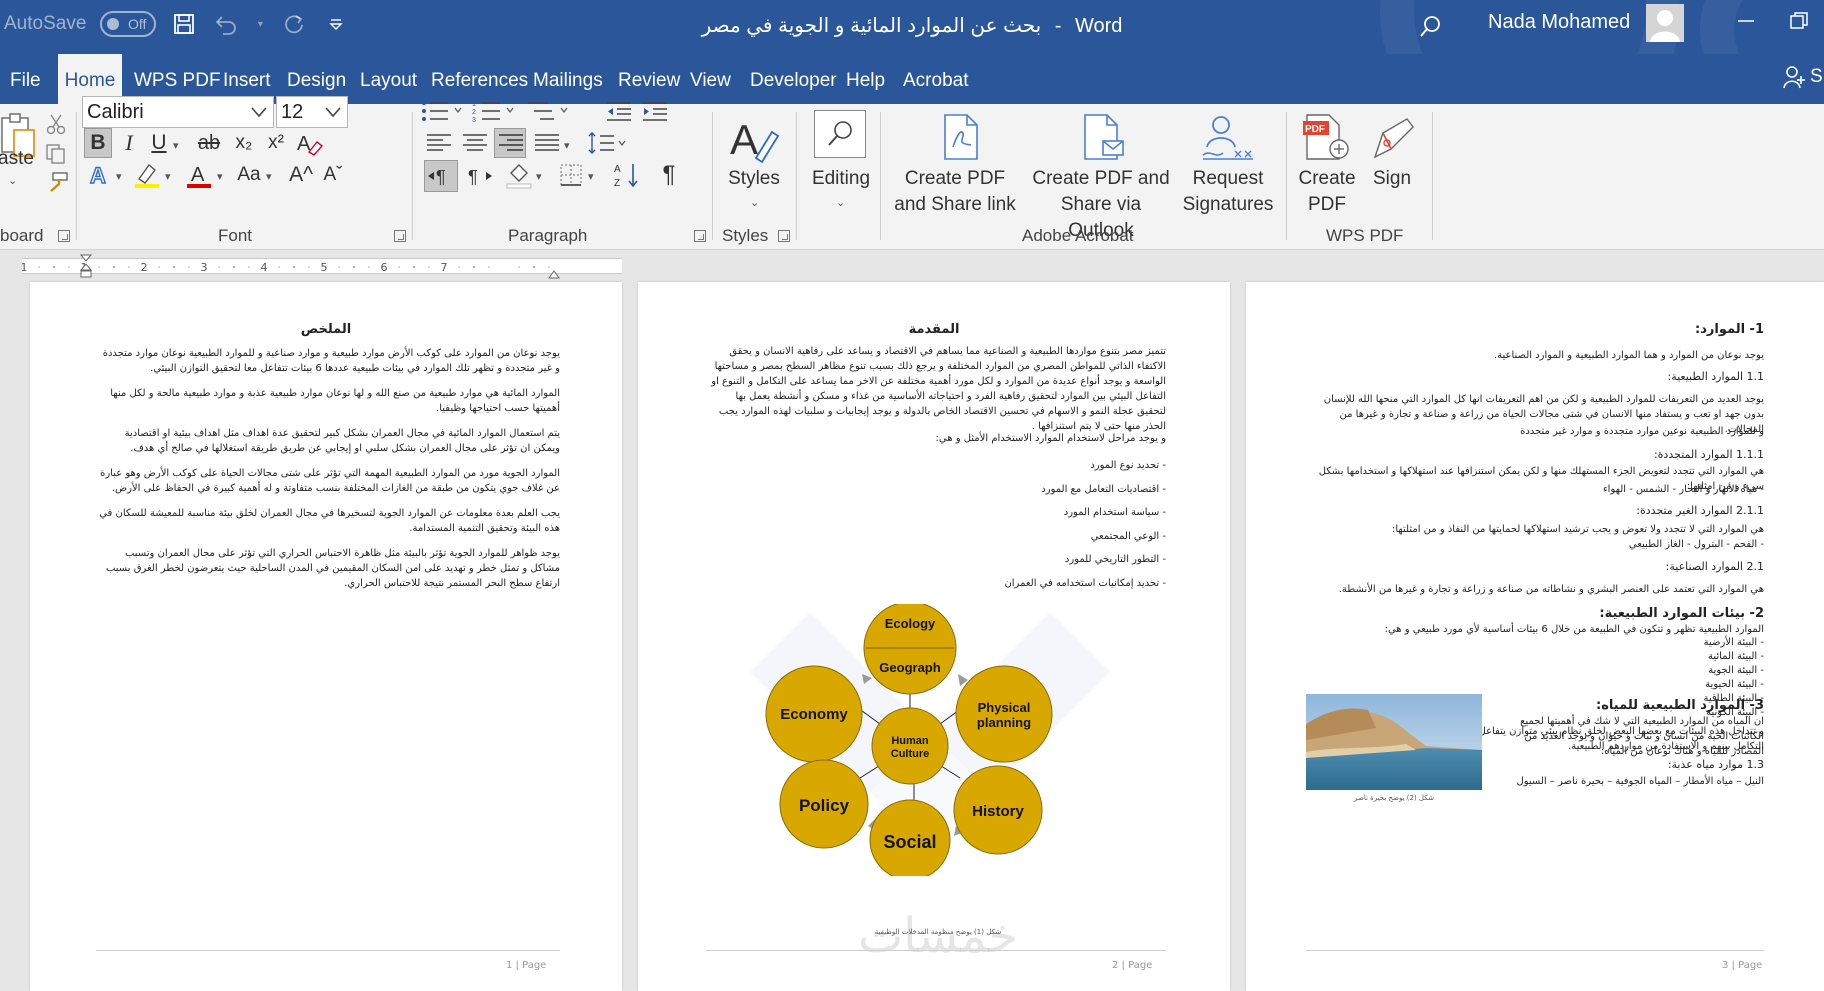 This screenshot has height=991, width=1824. Describe the element at coordinates (226, 24) in the screenshot. I see `undo-icon` at that location.